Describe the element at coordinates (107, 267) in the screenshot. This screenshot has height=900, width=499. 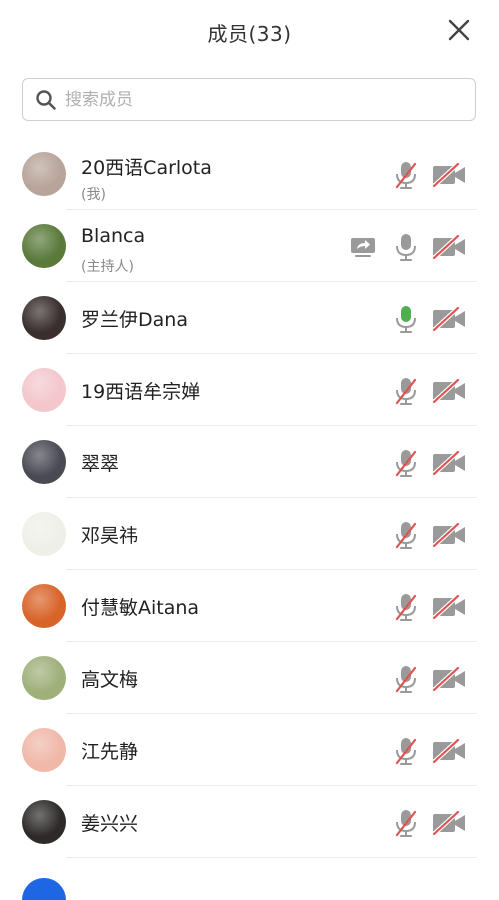
I see `member-role: (主持人)` at that location.